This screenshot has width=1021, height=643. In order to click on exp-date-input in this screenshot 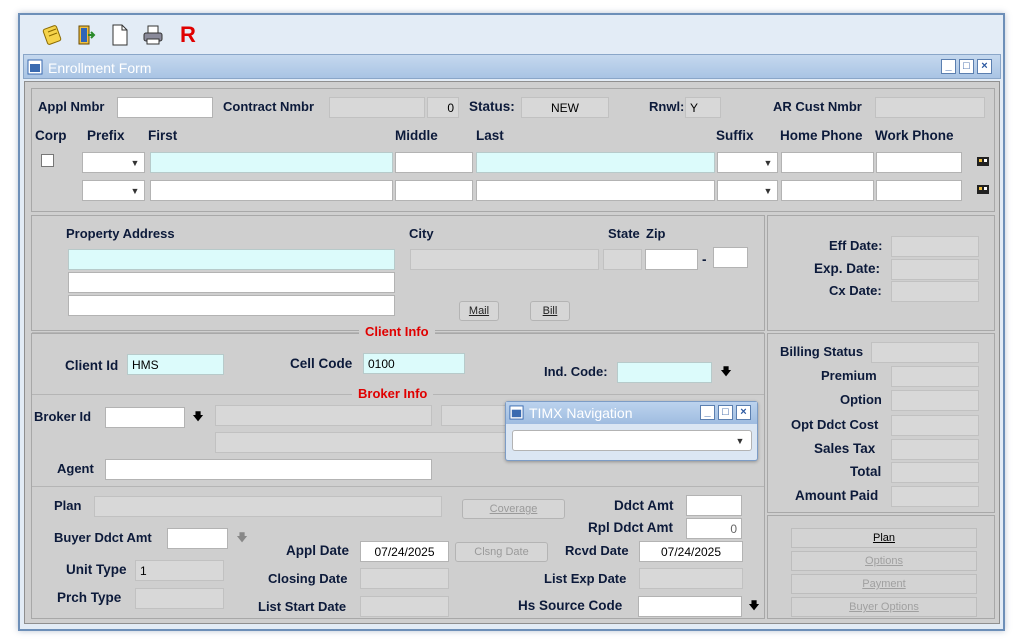, I will do `click(935, 269)`.